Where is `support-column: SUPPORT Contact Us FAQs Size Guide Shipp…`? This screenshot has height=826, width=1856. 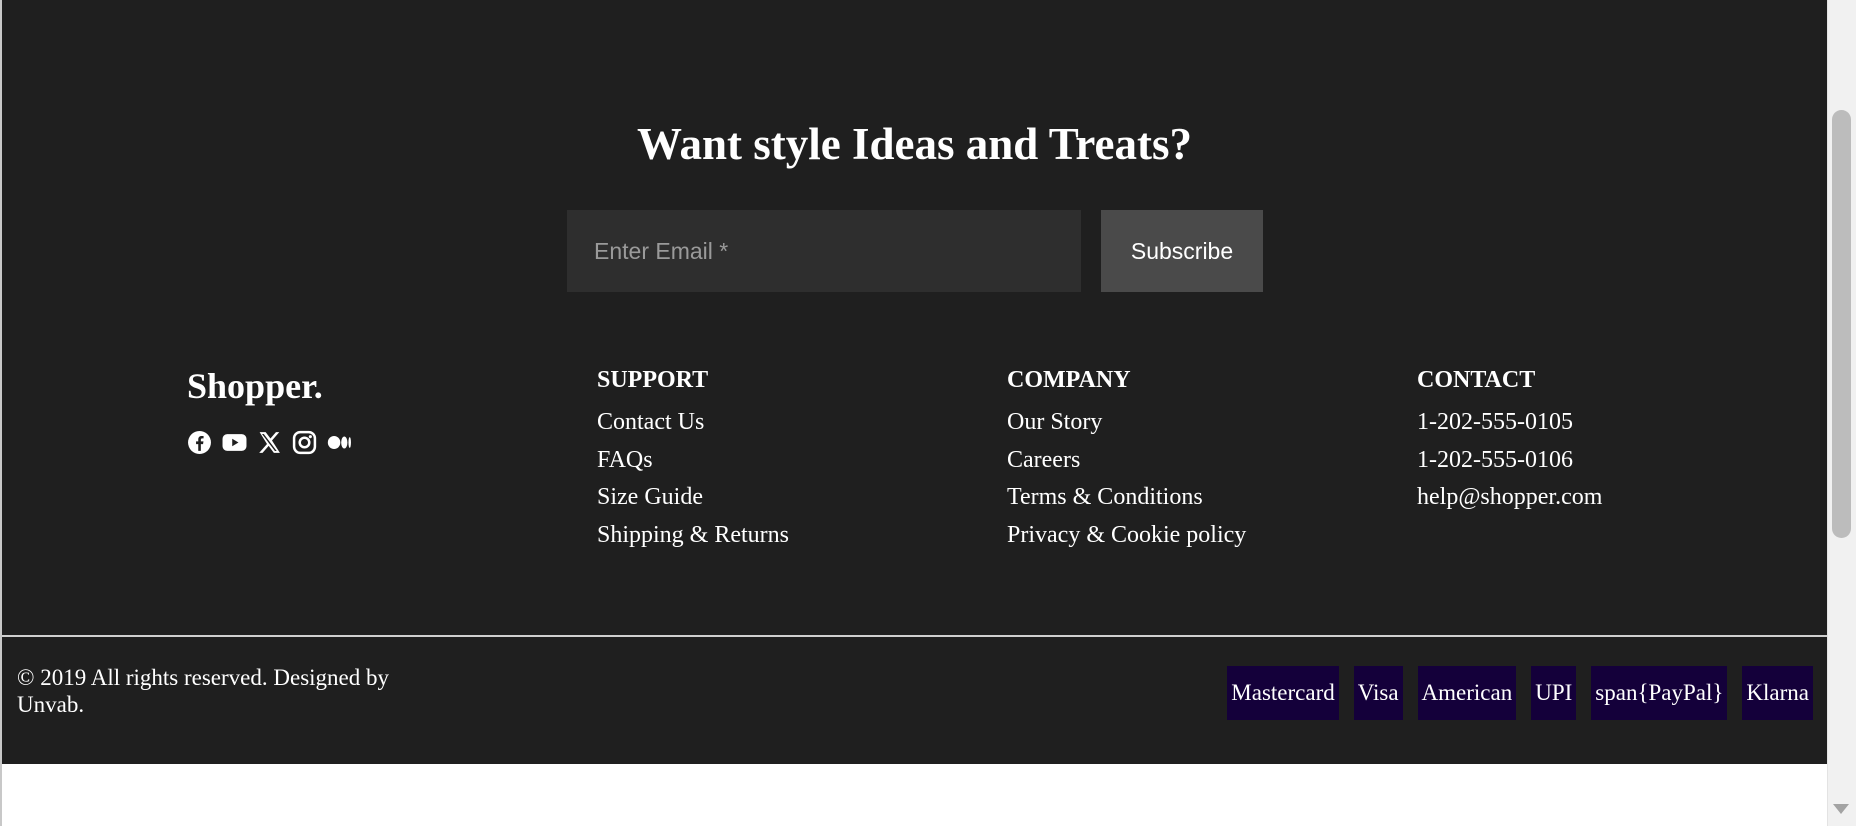 support-column: SUPPORT Contact Us FAQs Size Guide Shipp… is located at coordinates (693, 460).